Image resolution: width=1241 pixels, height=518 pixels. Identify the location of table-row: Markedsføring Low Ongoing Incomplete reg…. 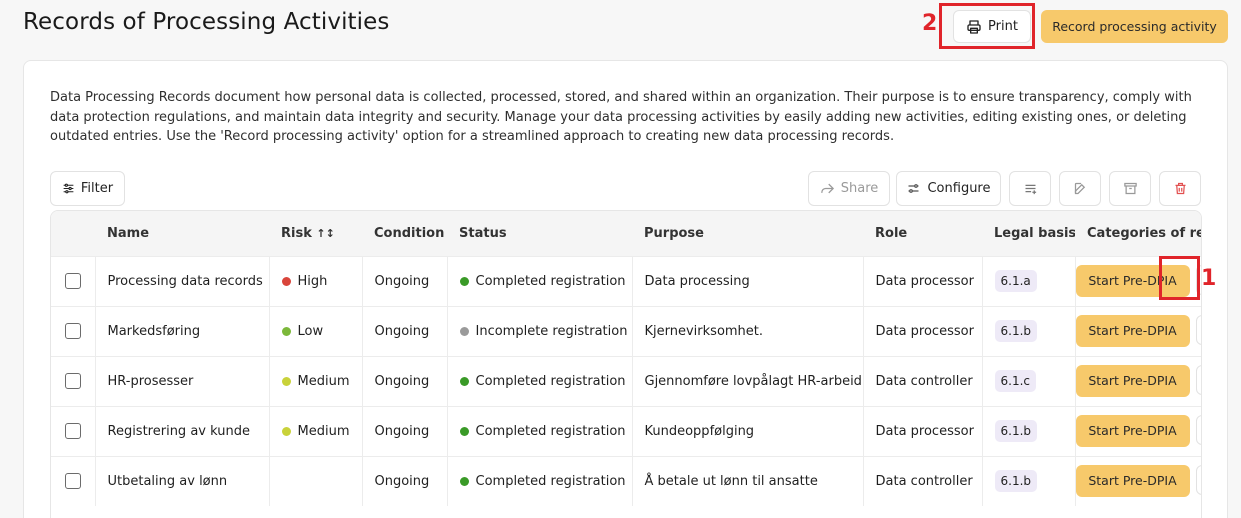
(626, 331).